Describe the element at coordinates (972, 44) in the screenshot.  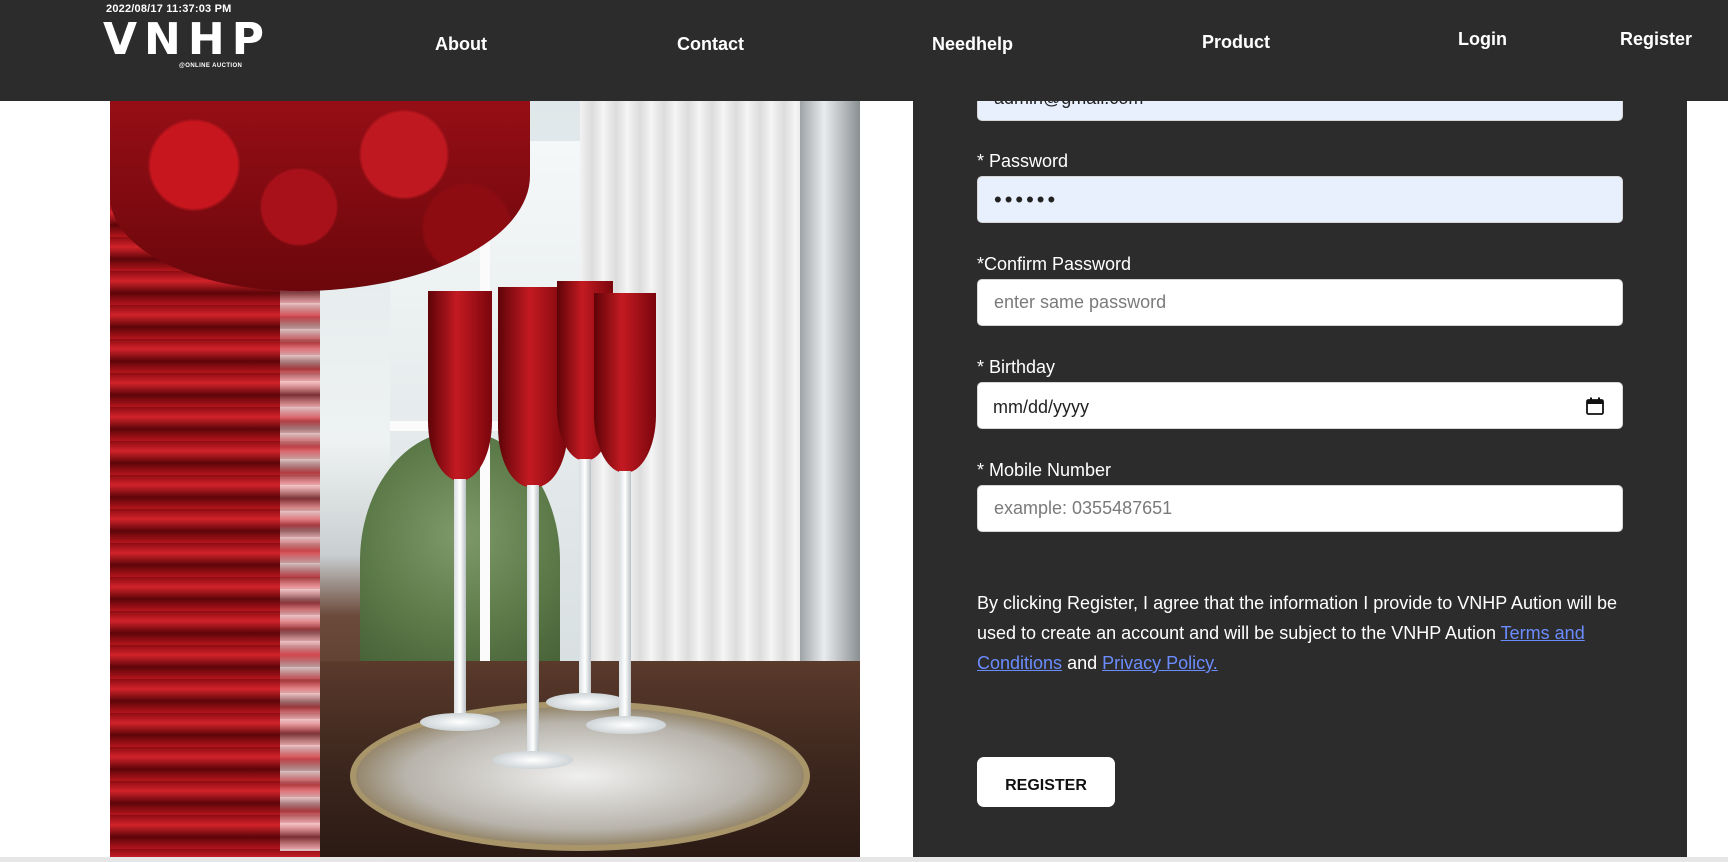
I see `nav-needhelp: Needhelp` at that location.